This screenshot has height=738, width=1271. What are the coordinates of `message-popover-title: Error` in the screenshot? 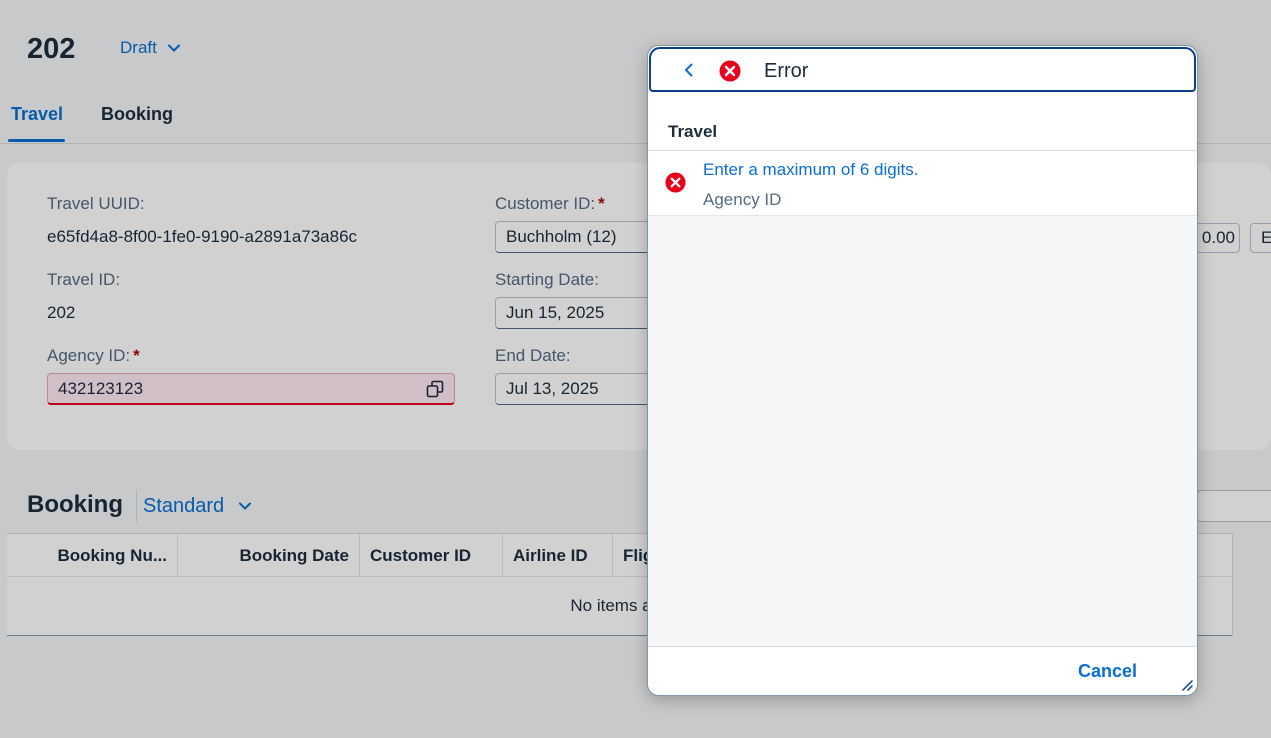 It's located at (786, 71).